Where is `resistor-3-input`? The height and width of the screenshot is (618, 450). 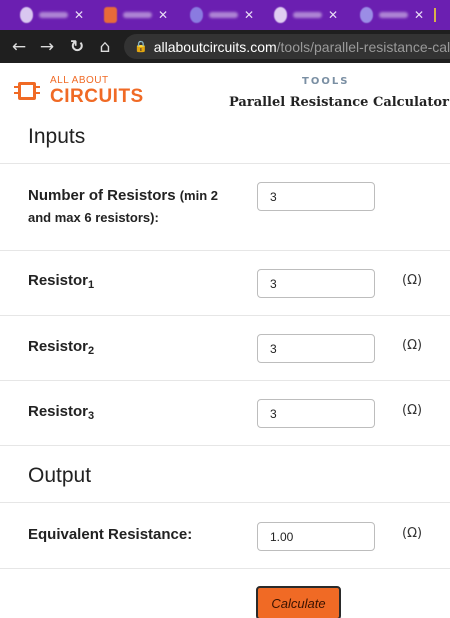 resistor-3-input is located at coordinates (316, 413).